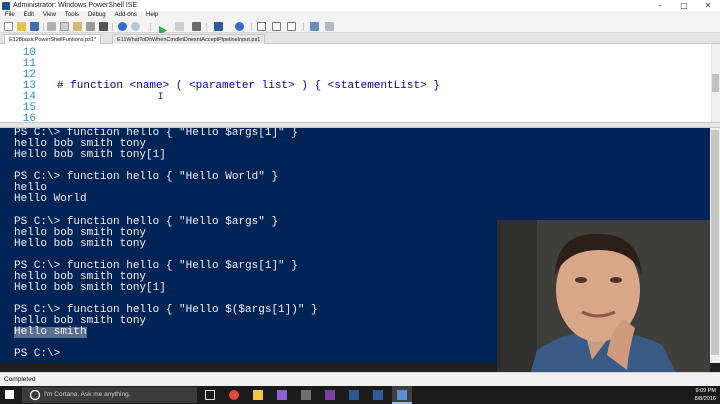  What do you see at coordinates (51, 26) in the screenshot?
I see `cut-icon` at bounding box center [51, 26].